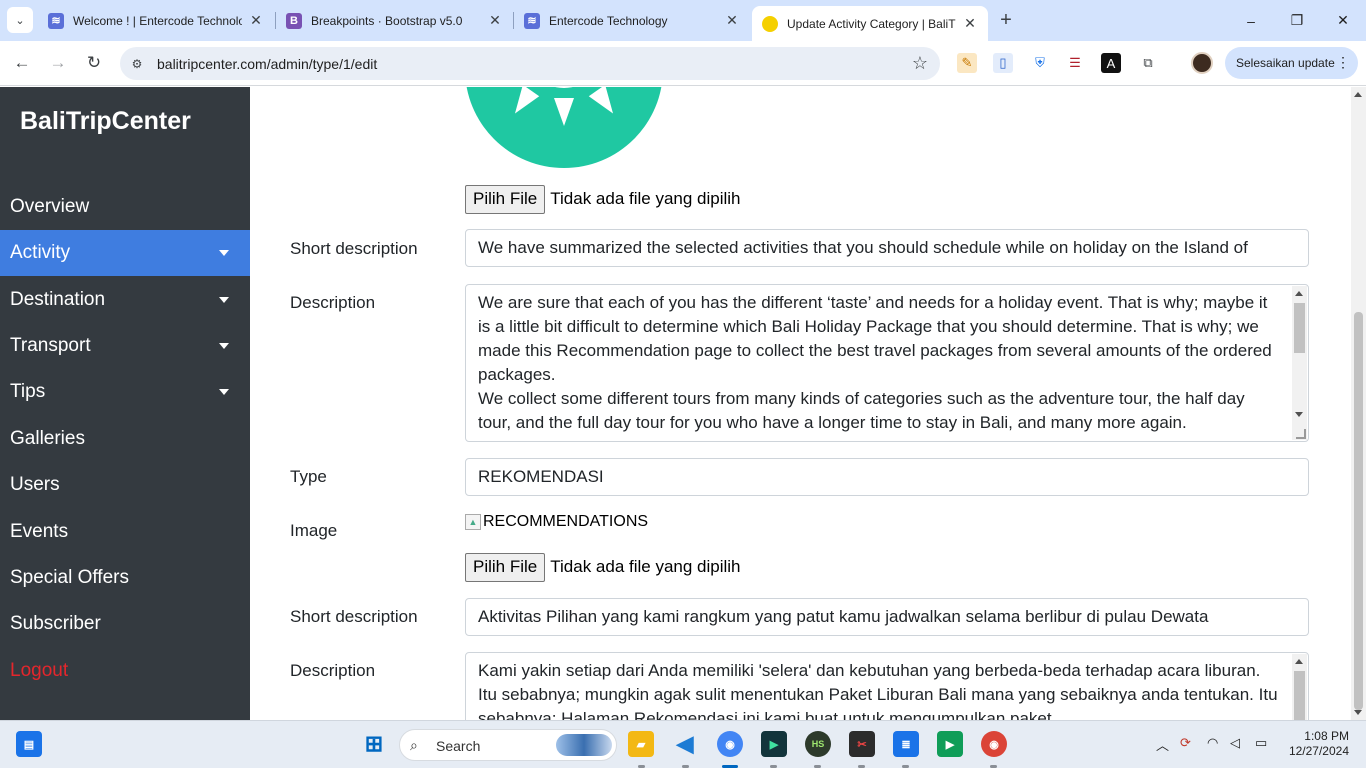 This screenshot has width=1366, height=768. I want to click on description-label: Description, so click(333, 670).